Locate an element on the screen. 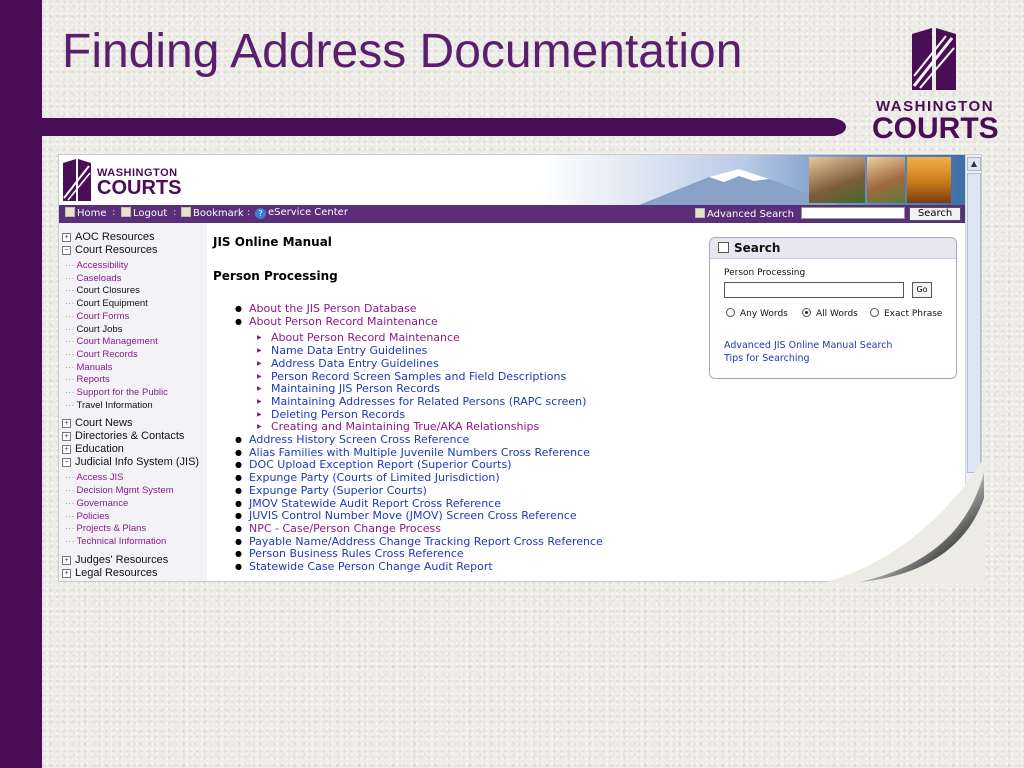  tips-for-searching-link: Tips for Searching is located at coordinates (767, 358).